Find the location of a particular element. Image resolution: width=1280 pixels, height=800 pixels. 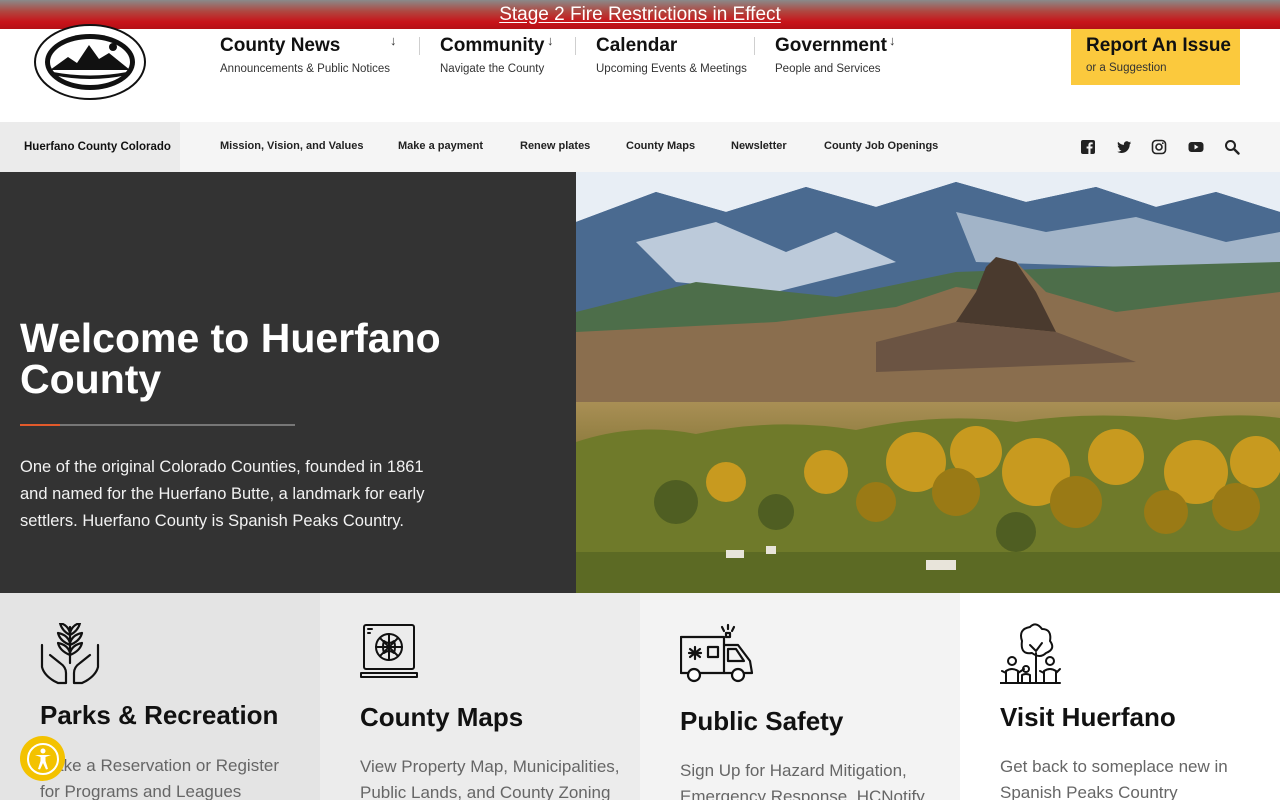

report-subtitle: or a Suggestion is located at coordinates (1126, 68).